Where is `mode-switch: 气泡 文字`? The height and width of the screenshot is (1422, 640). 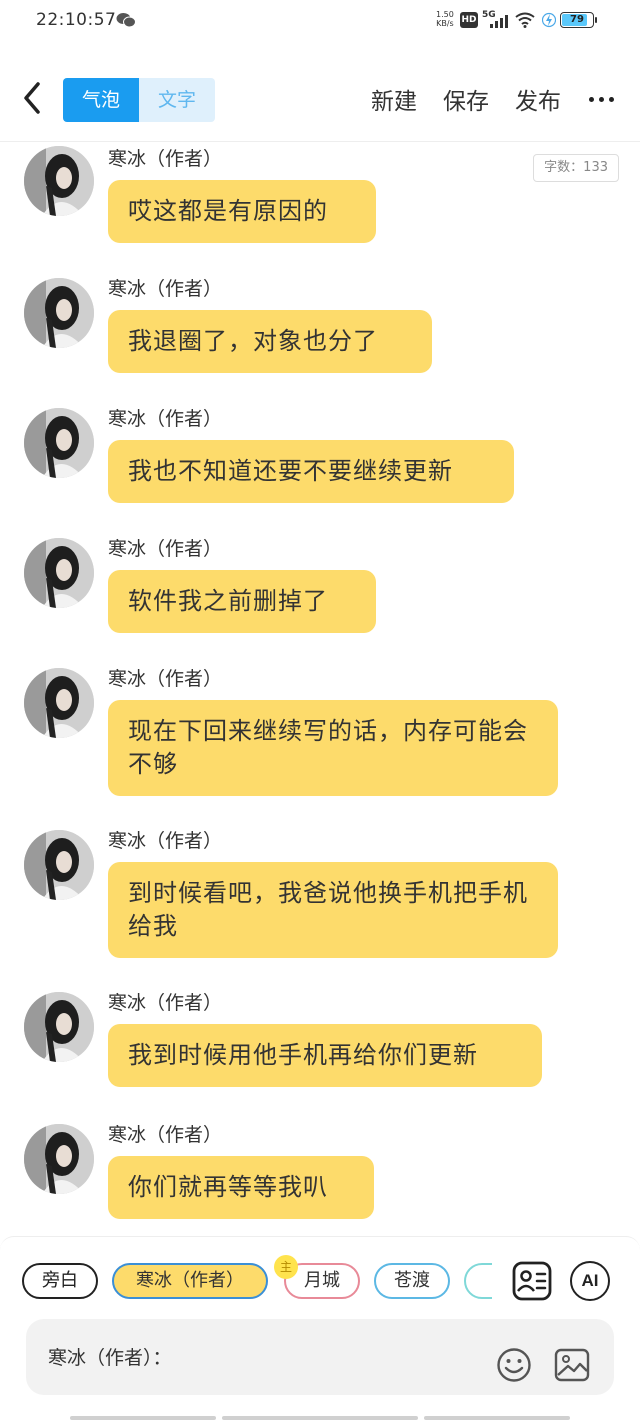
mode-switch: 气泡 文字 is located at coordinates (139, 100).